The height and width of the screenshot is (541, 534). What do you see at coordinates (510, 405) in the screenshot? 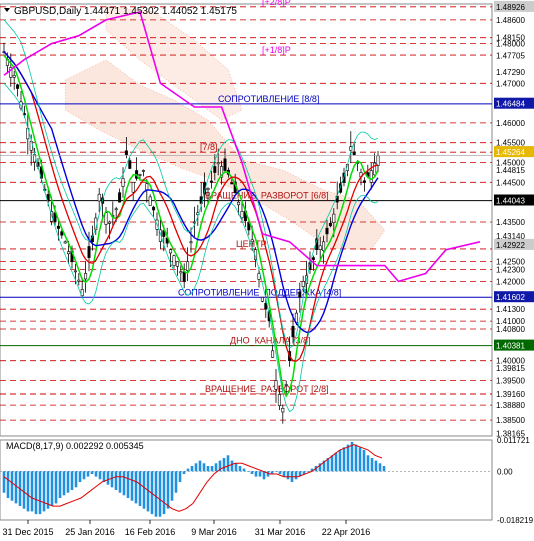
I see `price-axis-label: 1.38880` at bounding box center [510, 405].